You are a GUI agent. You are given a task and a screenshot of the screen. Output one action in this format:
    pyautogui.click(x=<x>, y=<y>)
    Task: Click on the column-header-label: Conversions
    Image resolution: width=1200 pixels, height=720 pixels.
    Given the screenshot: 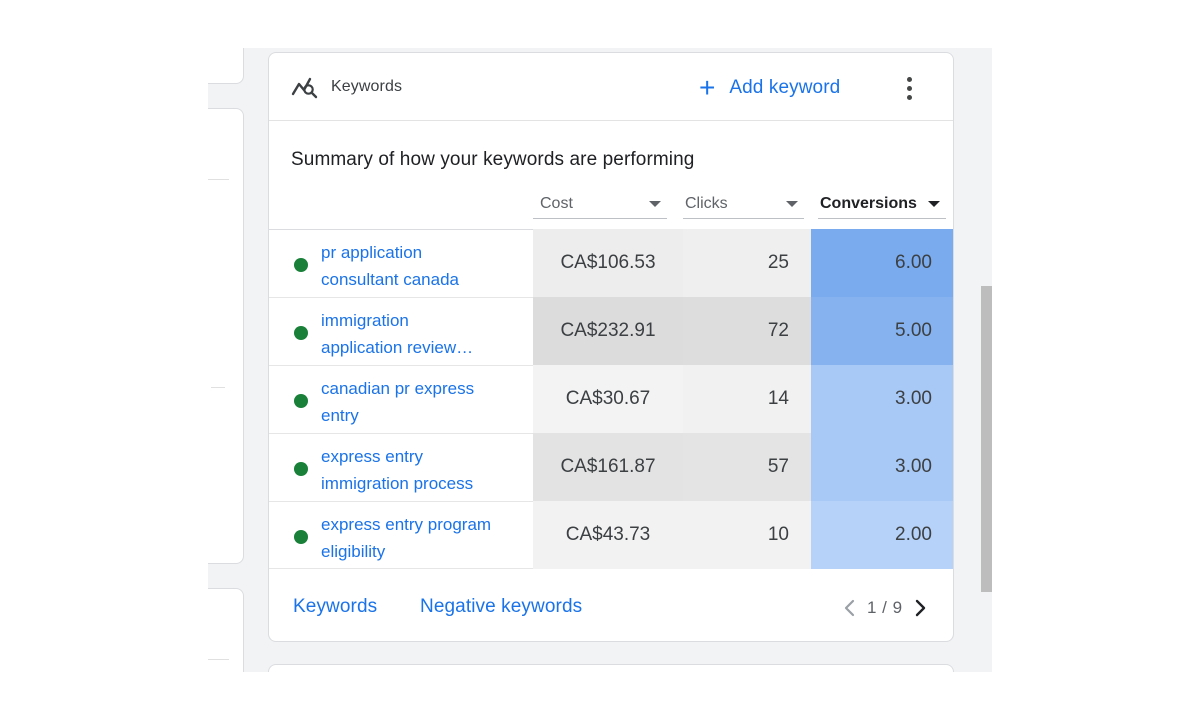 What is the action you would take?
    pyautogui.click(x=868, y=203)
    